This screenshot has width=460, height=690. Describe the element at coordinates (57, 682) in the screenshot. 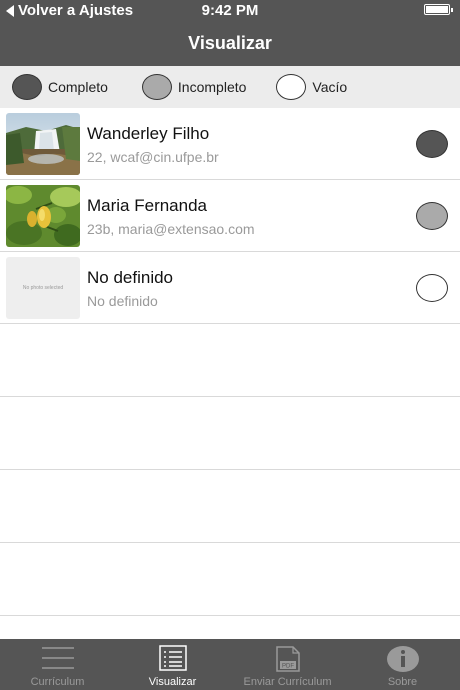

I see `tab-curriculum-label: Currículum` at that location.